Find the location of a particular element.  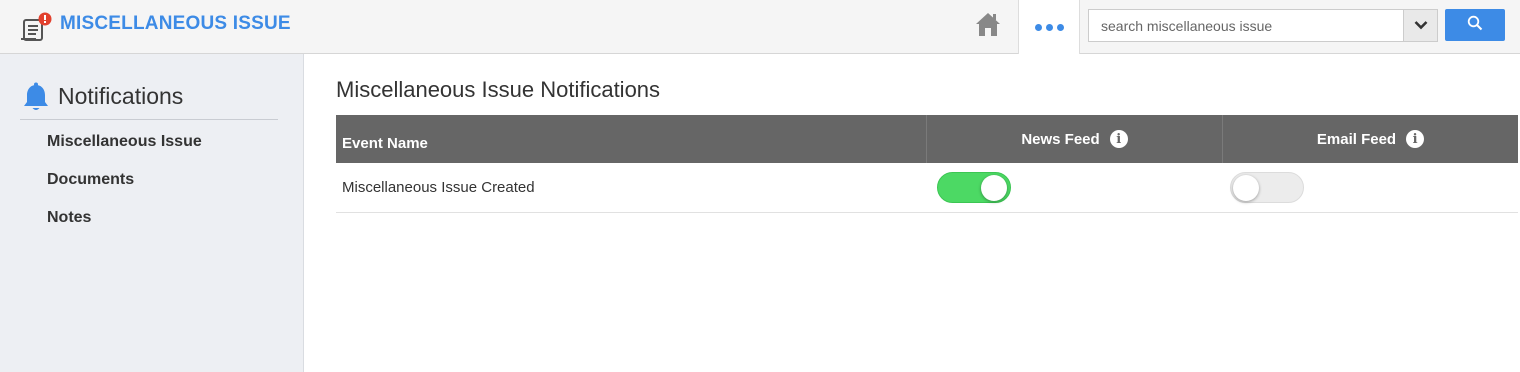

chevron-down-icon is located at coordinates (1421, 26).